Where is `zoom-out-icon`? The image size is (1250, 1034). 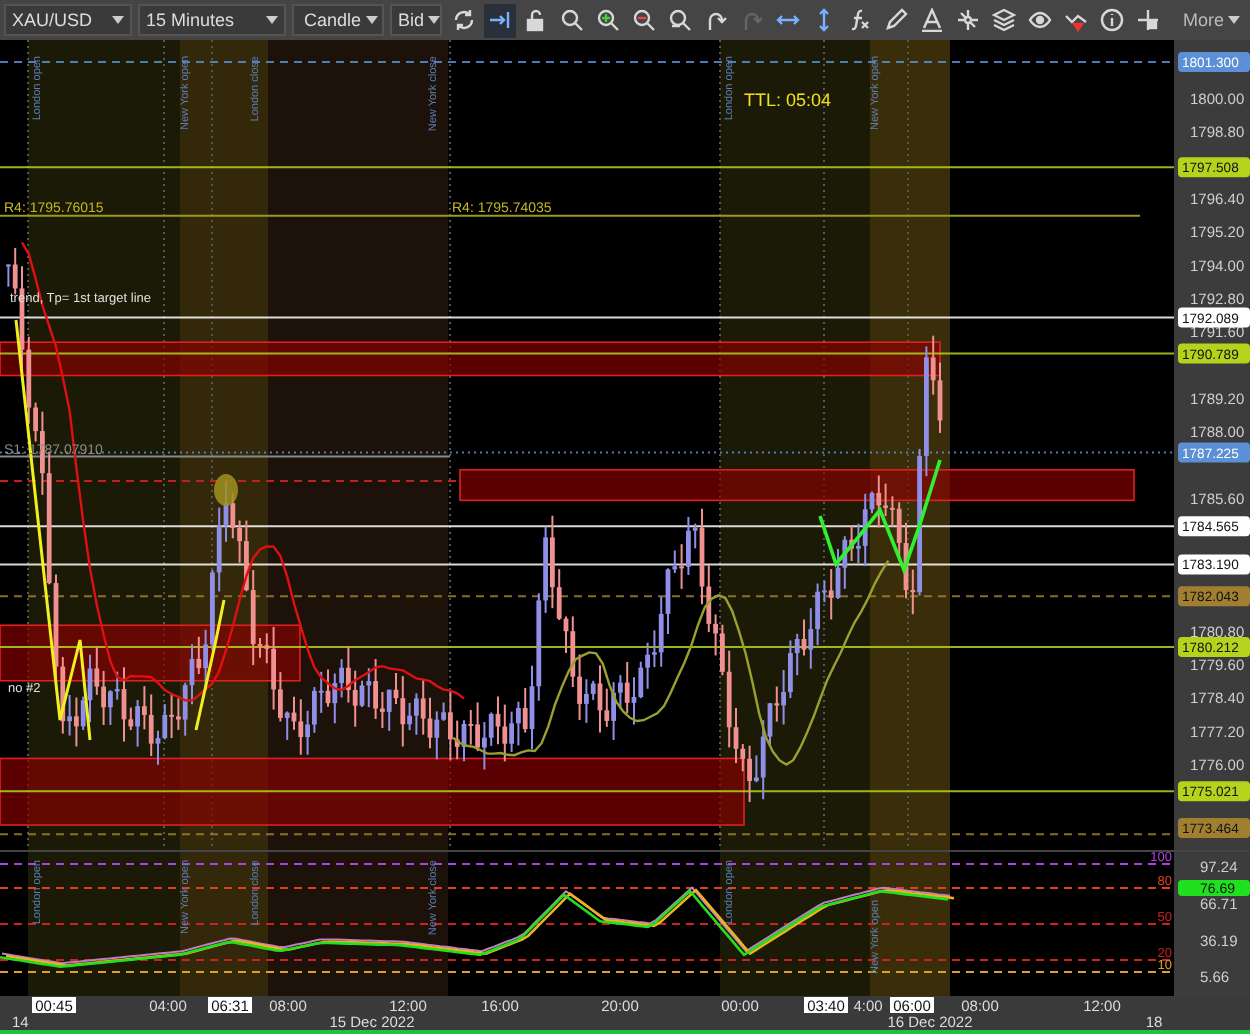
zoom-out-icon is located at coordinates (644, 20).